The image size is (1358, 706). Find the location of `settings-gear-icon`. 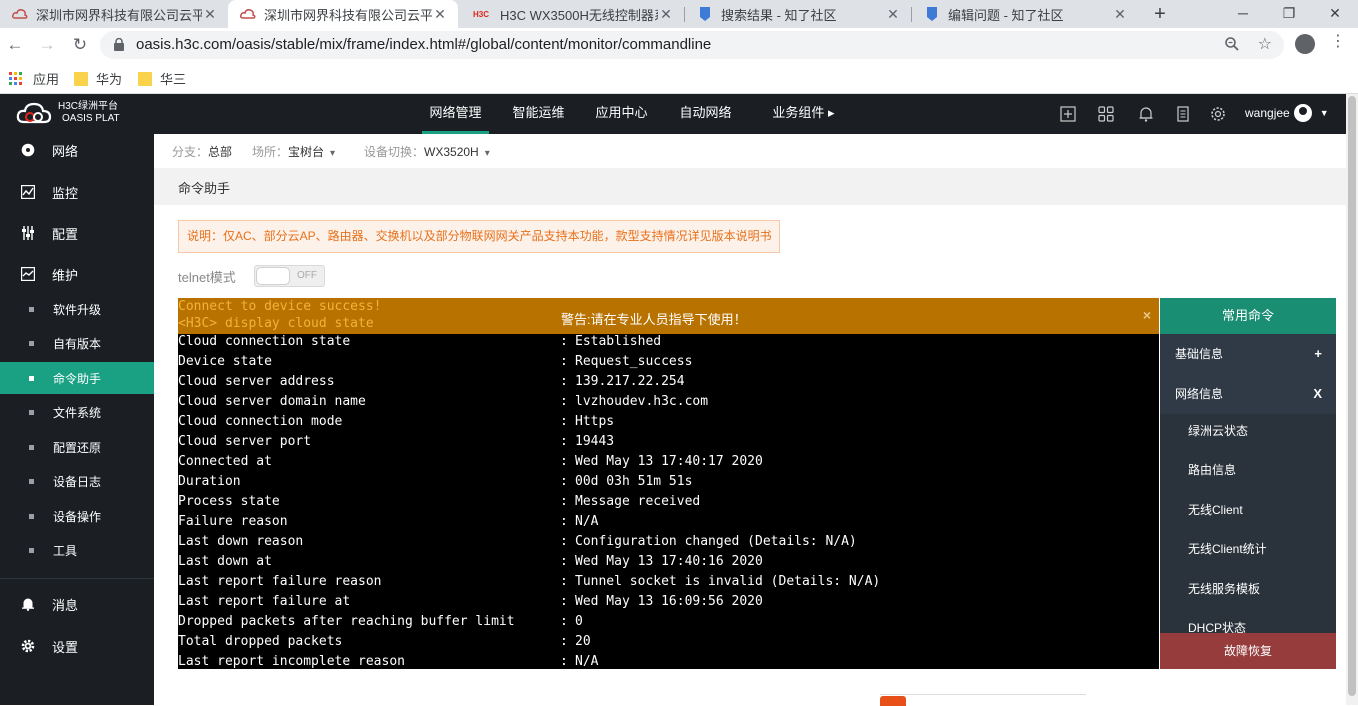

settings-gear-icon is located at coordinates (1218, 114).